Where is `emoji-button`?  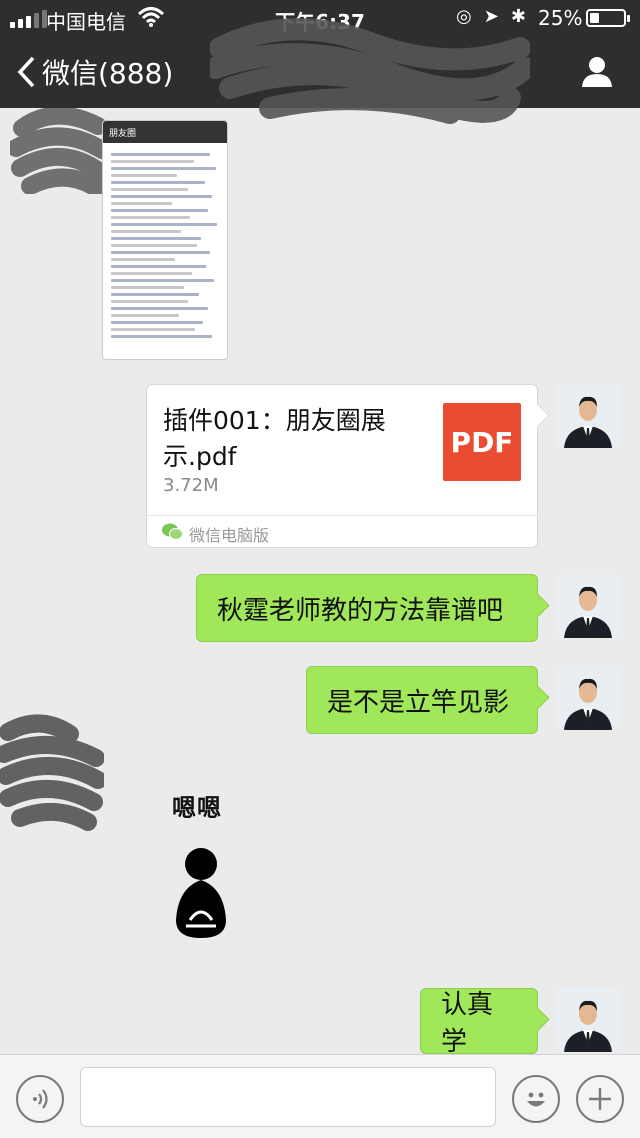
emoji-button is located at coordinates (536, 1099).